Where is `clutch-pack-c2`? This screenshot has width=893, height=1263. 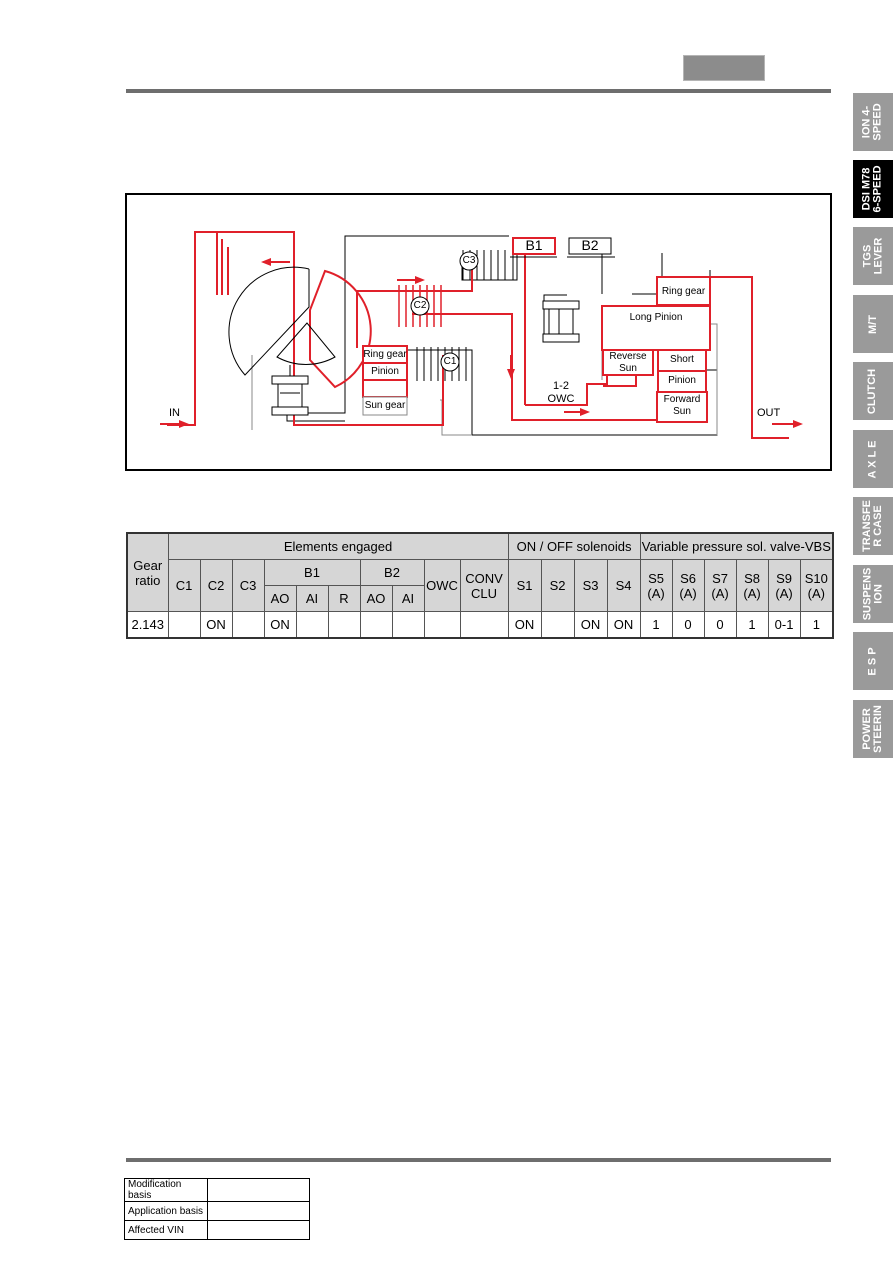 clutch-pack-c2 is located at coordinates (435, 306).